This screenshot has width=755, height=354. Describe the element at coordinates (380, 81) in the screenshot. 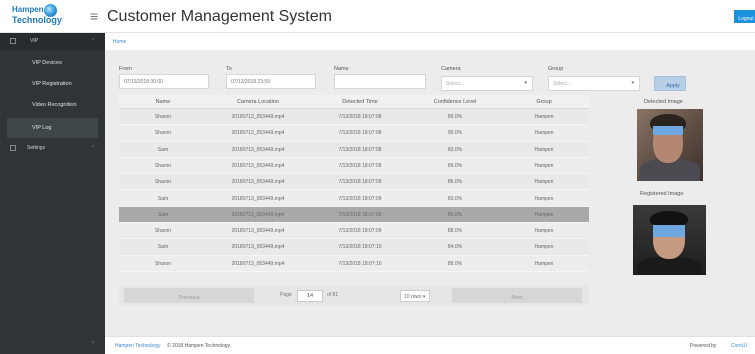

I see `name-input` at that location.